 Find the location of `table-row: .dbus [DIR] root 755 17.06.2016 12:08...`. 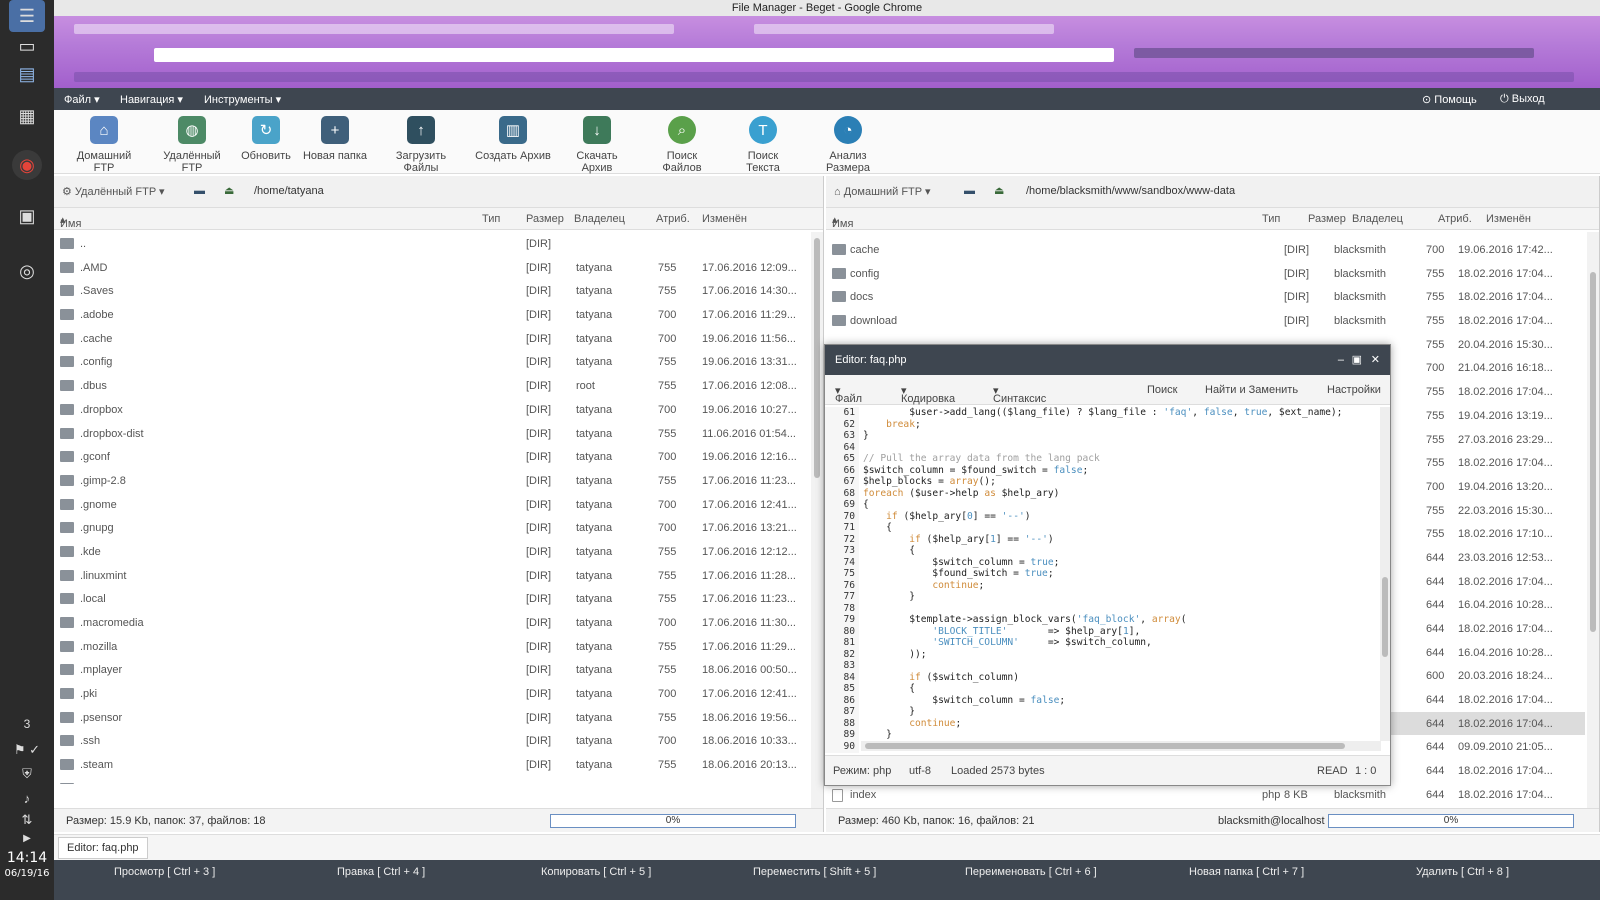

table-row: .dbus [DIR] root 755 17.06.2016 12:08... is located at coordinates (431, 386).